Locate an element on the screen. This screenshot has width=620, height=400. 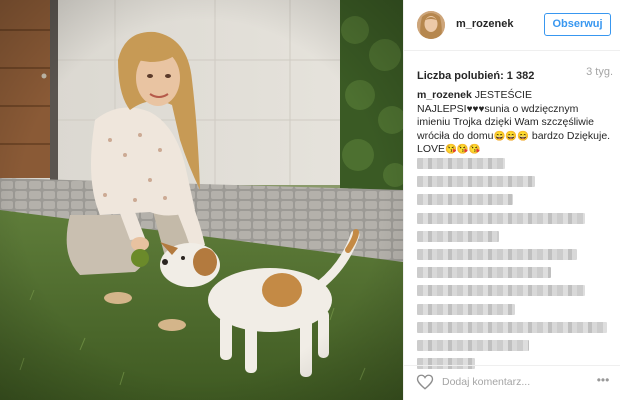
post-footer: ••• is located at coordinates (512, 382).